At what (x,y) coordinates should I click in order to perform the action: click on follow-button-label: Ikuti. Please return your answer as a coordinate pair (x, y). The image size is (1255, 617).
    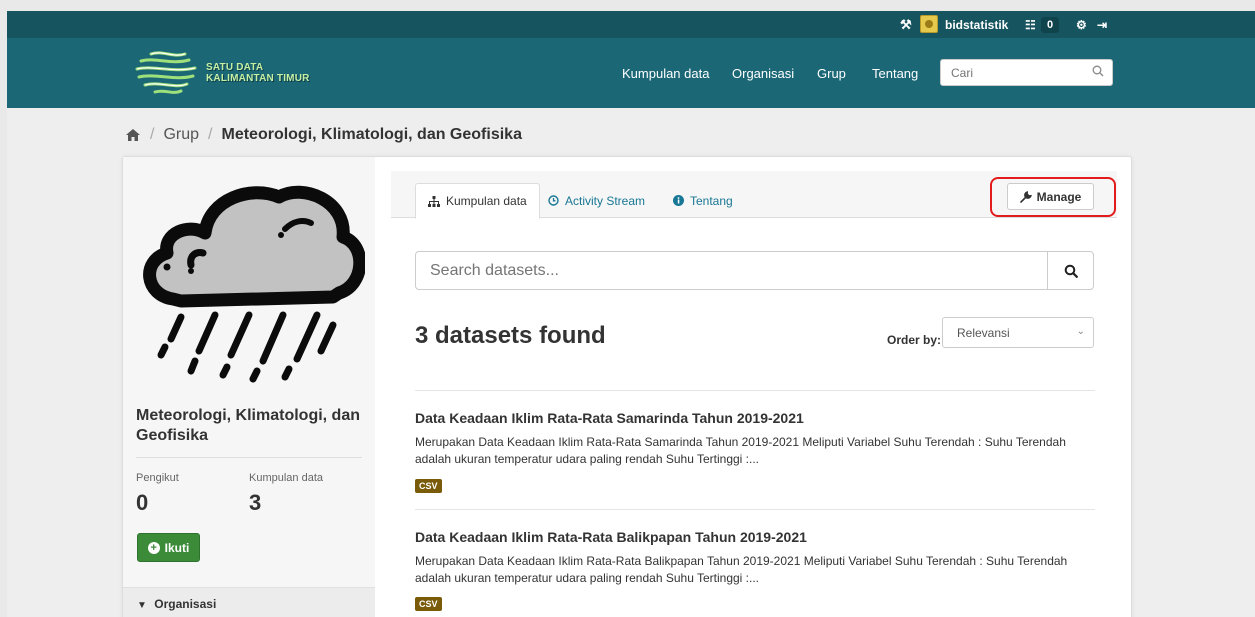
    Looking at the image, I should click on (177, 547).